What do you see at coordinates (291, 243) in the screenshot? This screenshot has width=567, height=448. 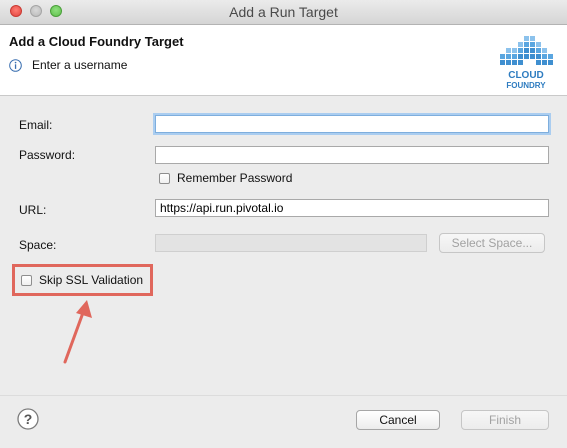 I see `space-field` at bounding box center [291, 243].